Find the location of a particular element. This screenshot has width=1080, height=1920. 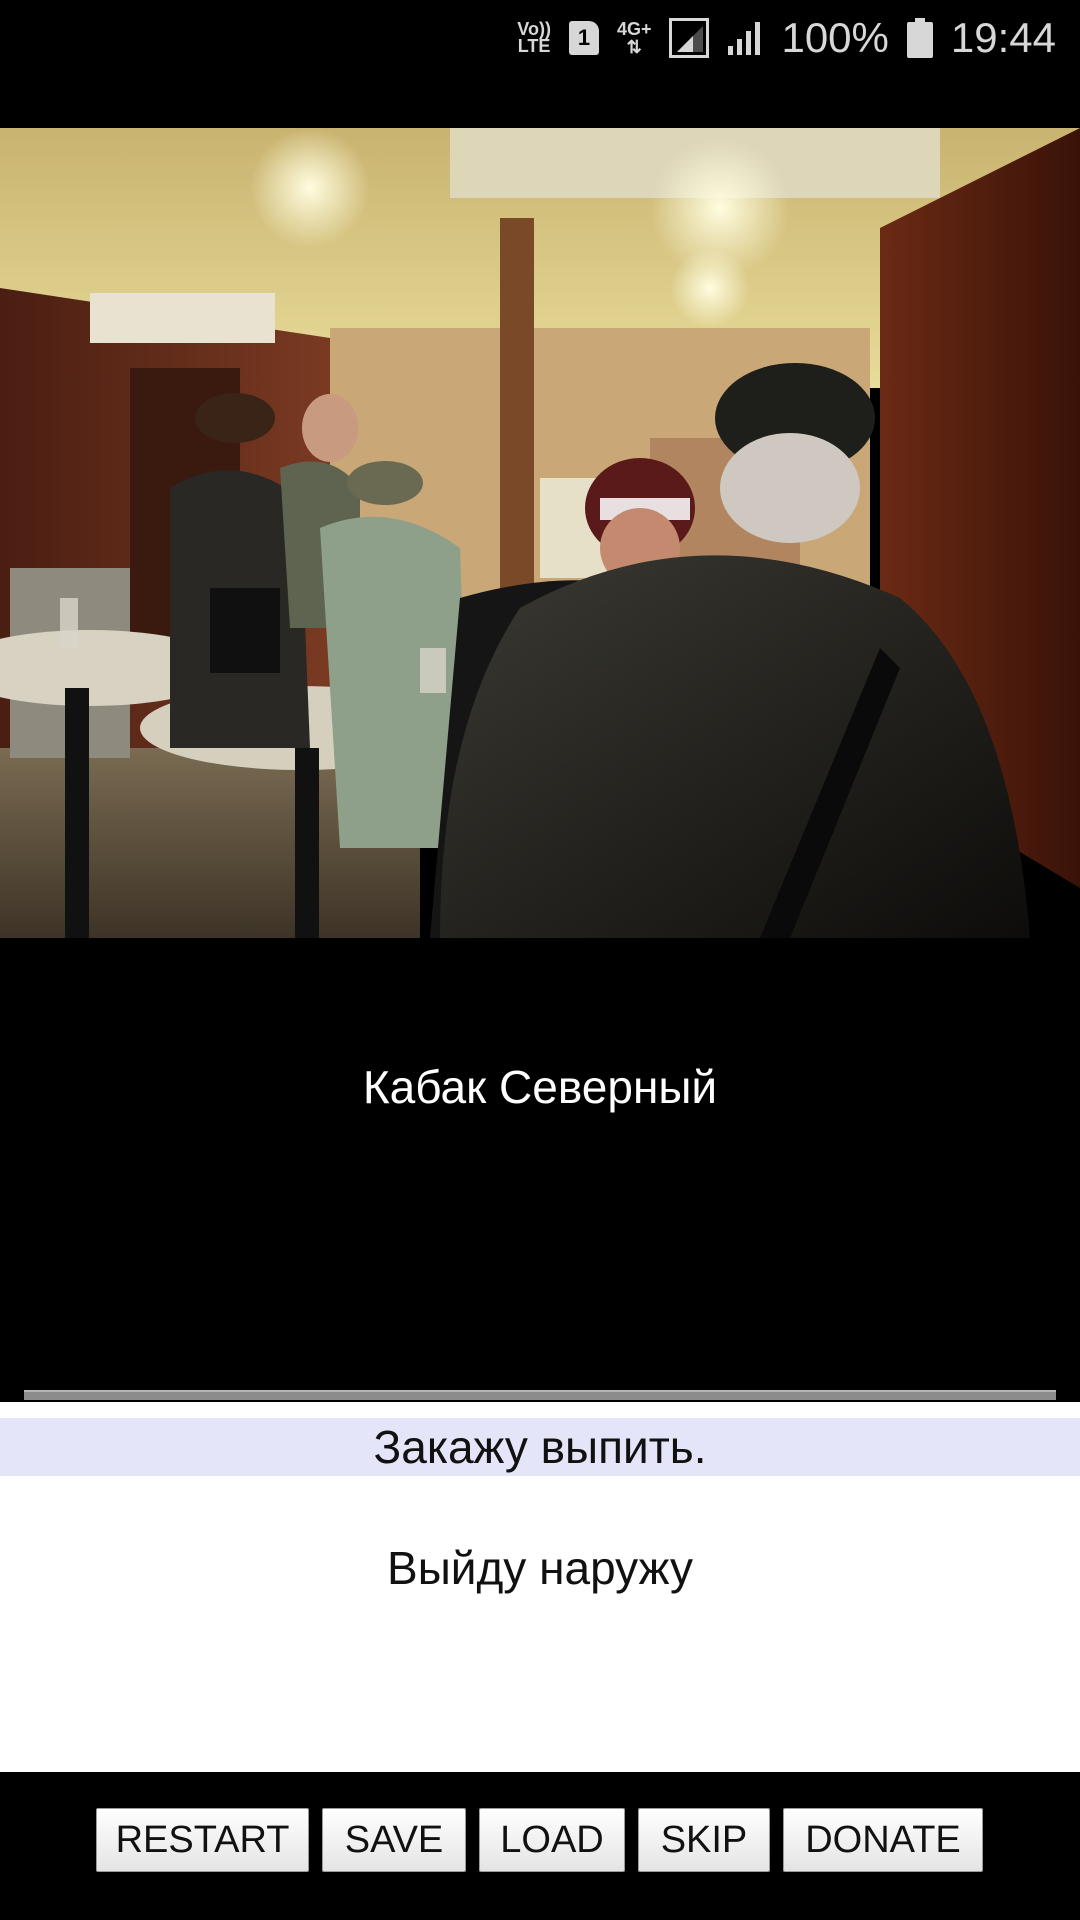

sim-slot-number: 1 is located at coordinates (584, 37).